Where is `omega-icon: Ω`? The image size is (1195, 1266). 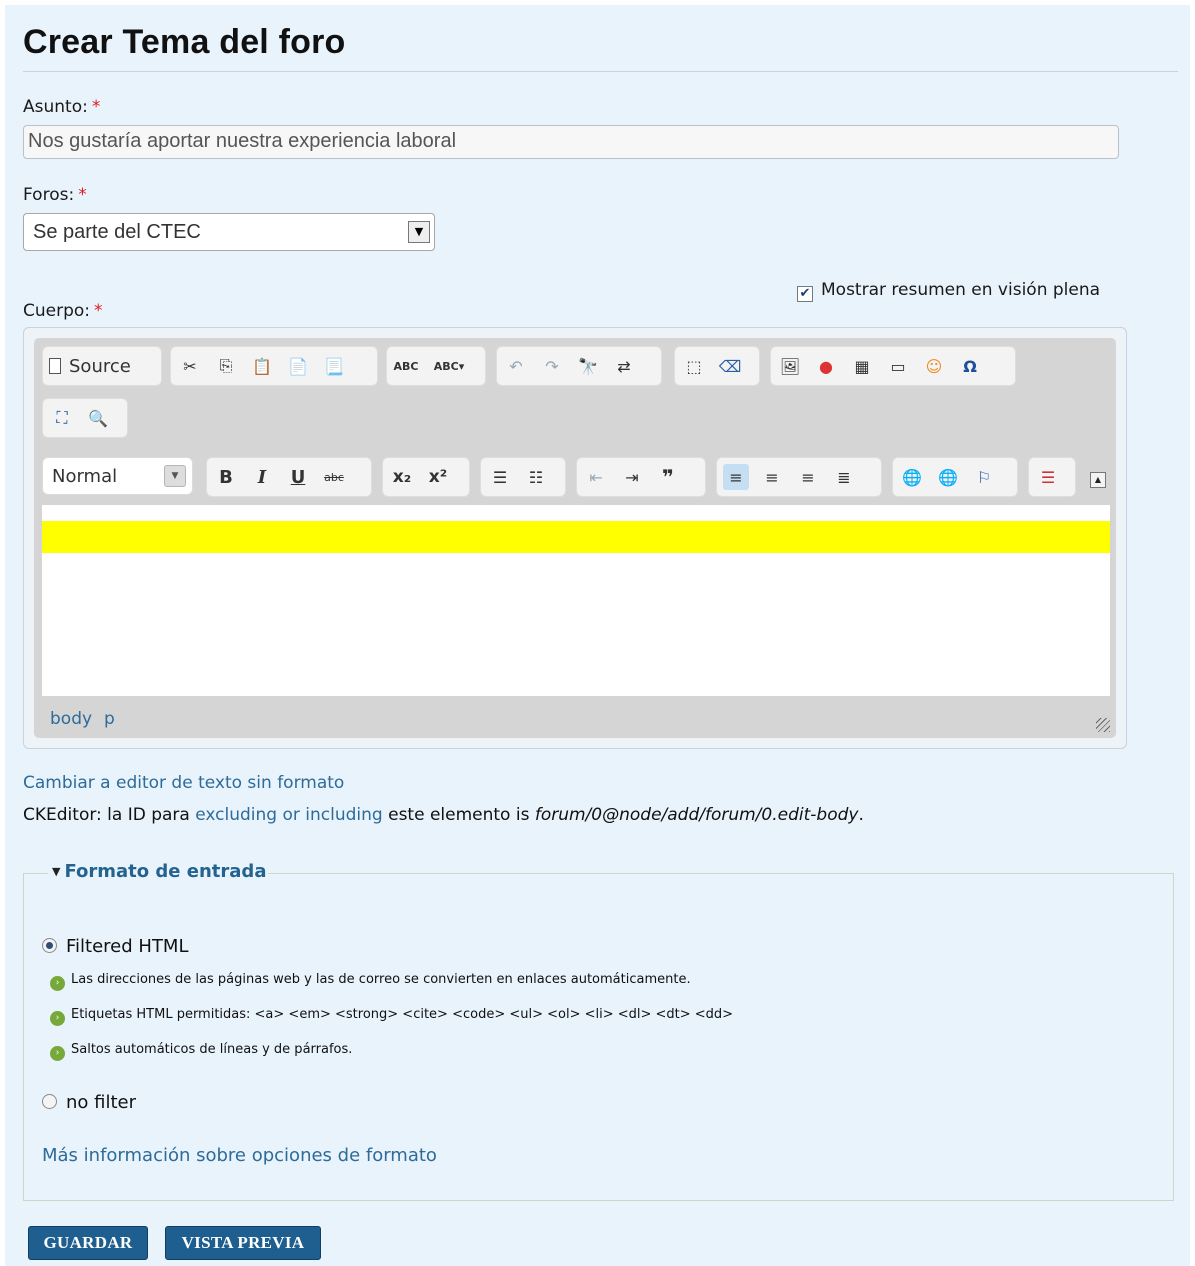
omega-icon: Ω is located at coordinates (970, 366).